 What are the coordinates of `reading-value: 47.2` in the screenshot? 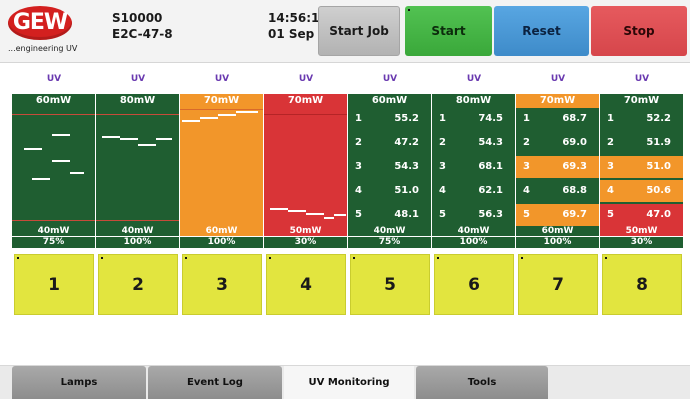 It's located at (406, 142).